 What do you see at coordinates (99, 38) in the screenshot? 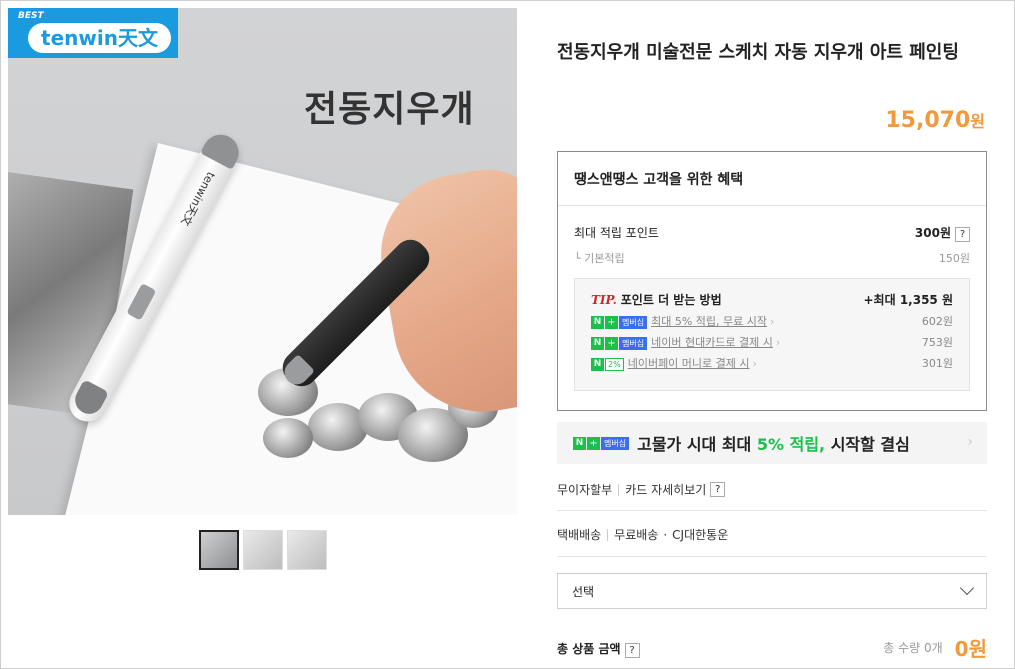
I see `brand-logo: tenwin天文` at bounding box center [99, 38].